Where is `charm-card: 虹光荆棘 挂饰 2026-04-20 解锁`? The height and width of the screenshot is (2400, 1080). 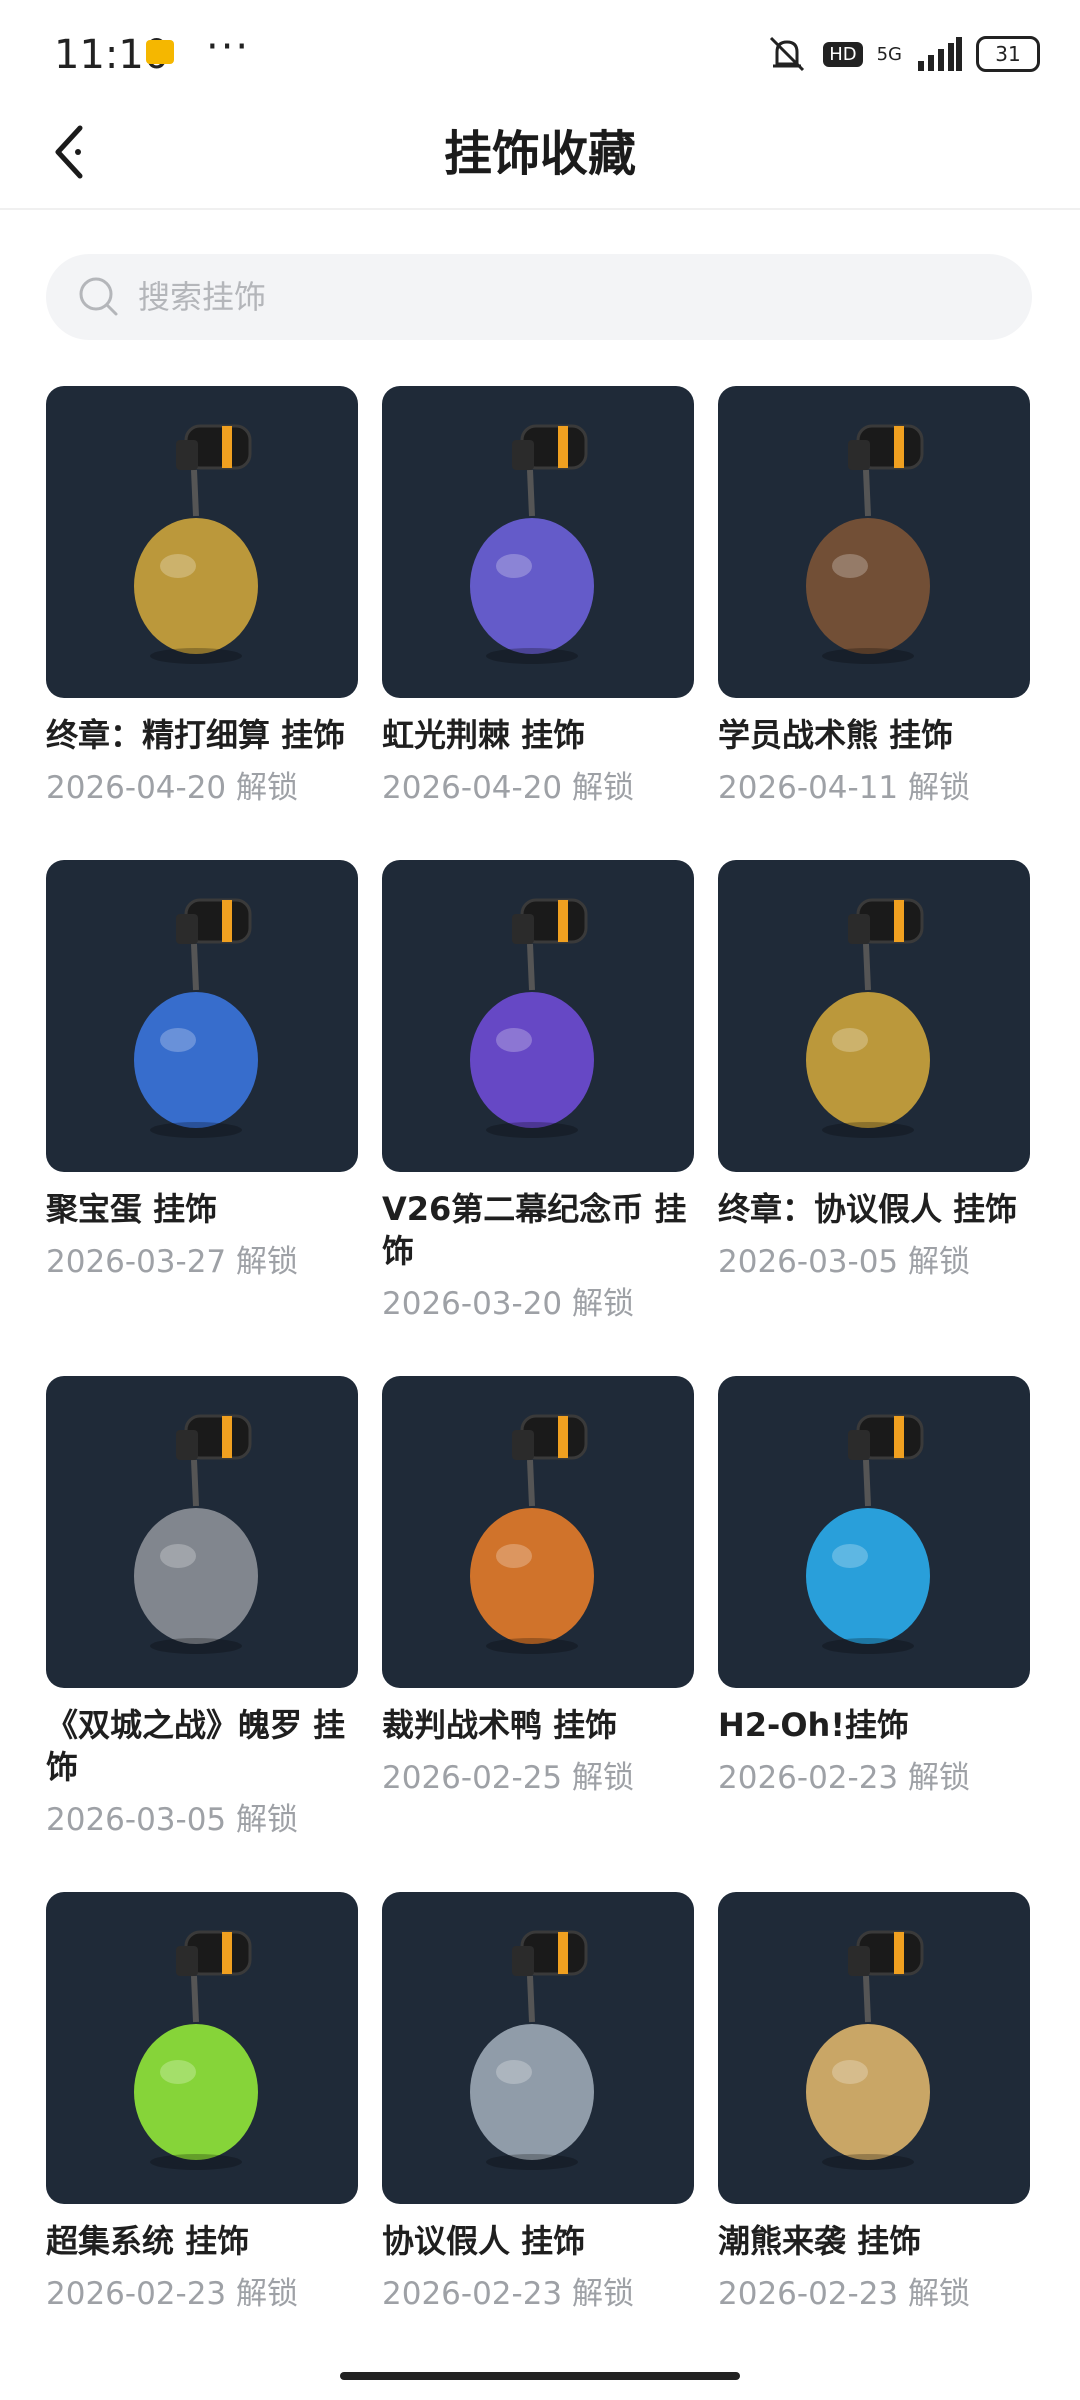
charm-card: 虹光荆棘 挂饰 2026-04-20 解锁 is located at coordinates (538, 597).